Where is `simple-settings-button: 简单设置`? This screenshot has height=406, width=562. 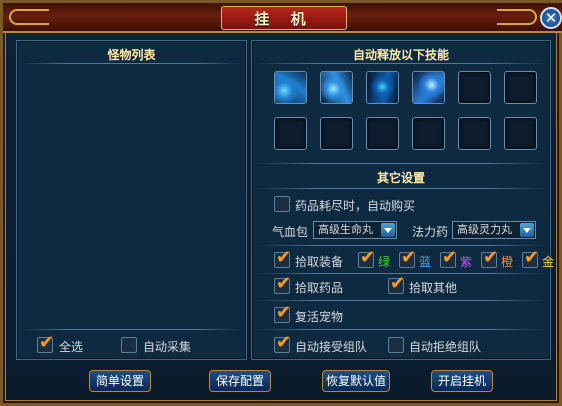 simple-settings-button: 简单设置 is located at coordinates (120, 381).